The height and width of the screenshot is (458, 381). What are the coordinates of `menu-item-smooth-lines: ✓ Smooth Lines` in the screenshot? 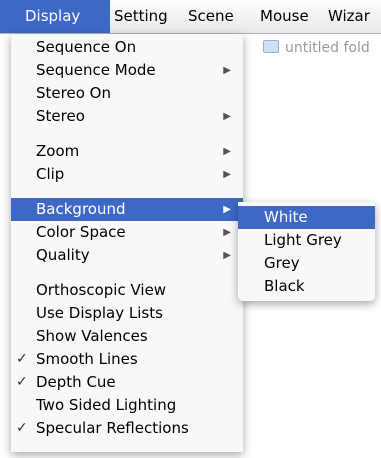 It's located at (127, 359).